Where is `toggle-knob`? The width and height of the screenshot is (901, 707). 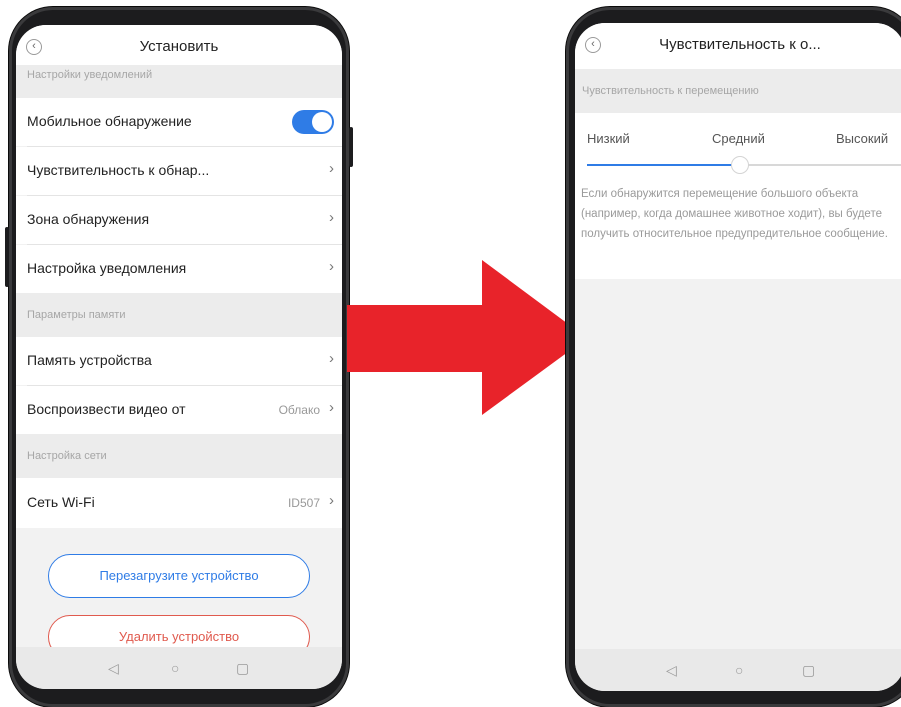 toggle-knob is located at coordinates (322, 122).